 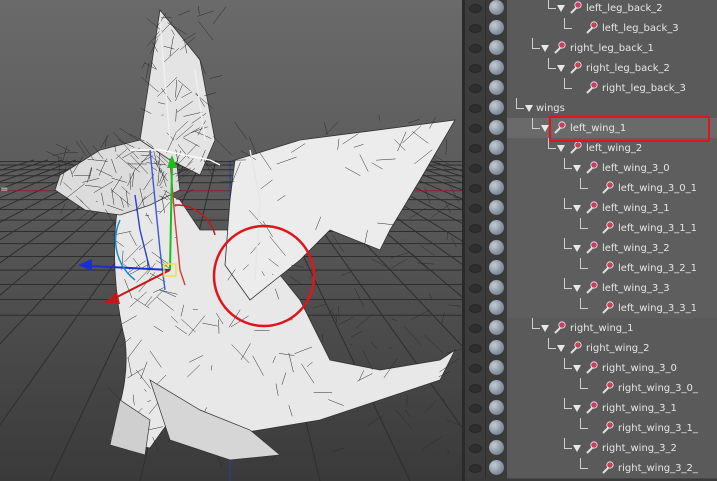 What do you see at coordinates (613, 68) in the screenshot?
I see `outliner-item: right_leg_back_2` at bounding box center [613, 68].